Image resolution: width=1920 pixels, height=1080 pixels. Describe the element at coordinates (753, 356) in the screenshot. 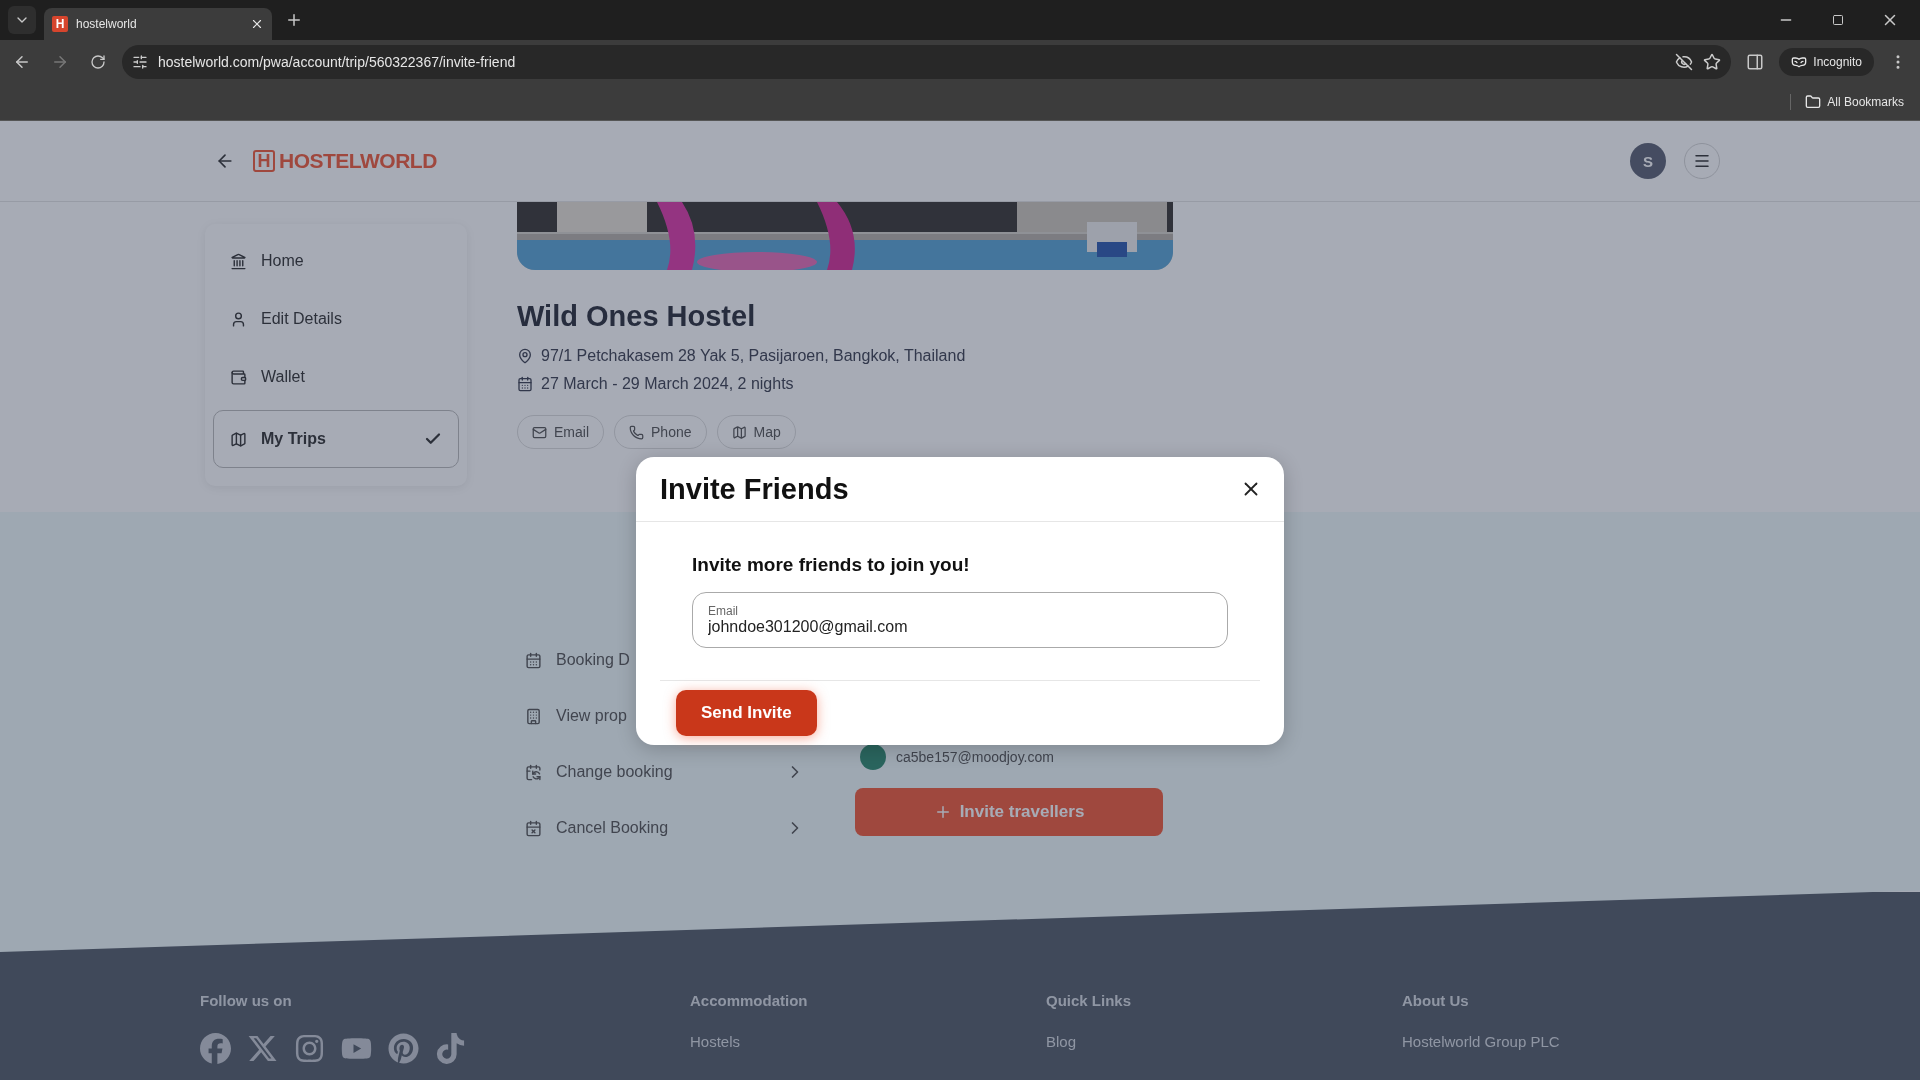

I see `hostel-address: 97/1 Petchakasem 28 Yak 5, Pasijaroen, Bangkok, Thailand` at that location.